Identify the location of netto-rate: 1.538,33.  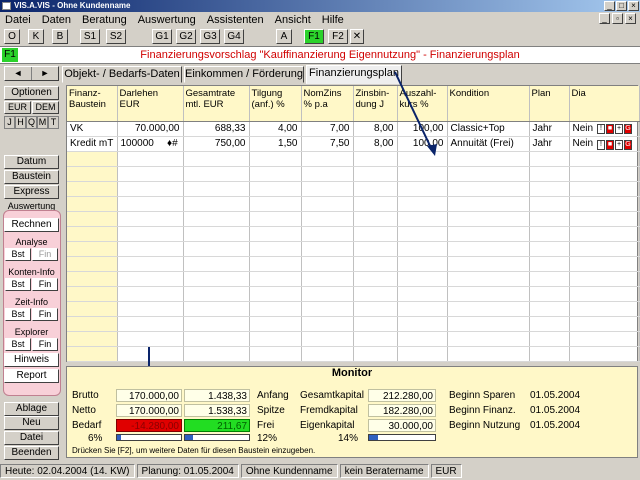
(217, 410).